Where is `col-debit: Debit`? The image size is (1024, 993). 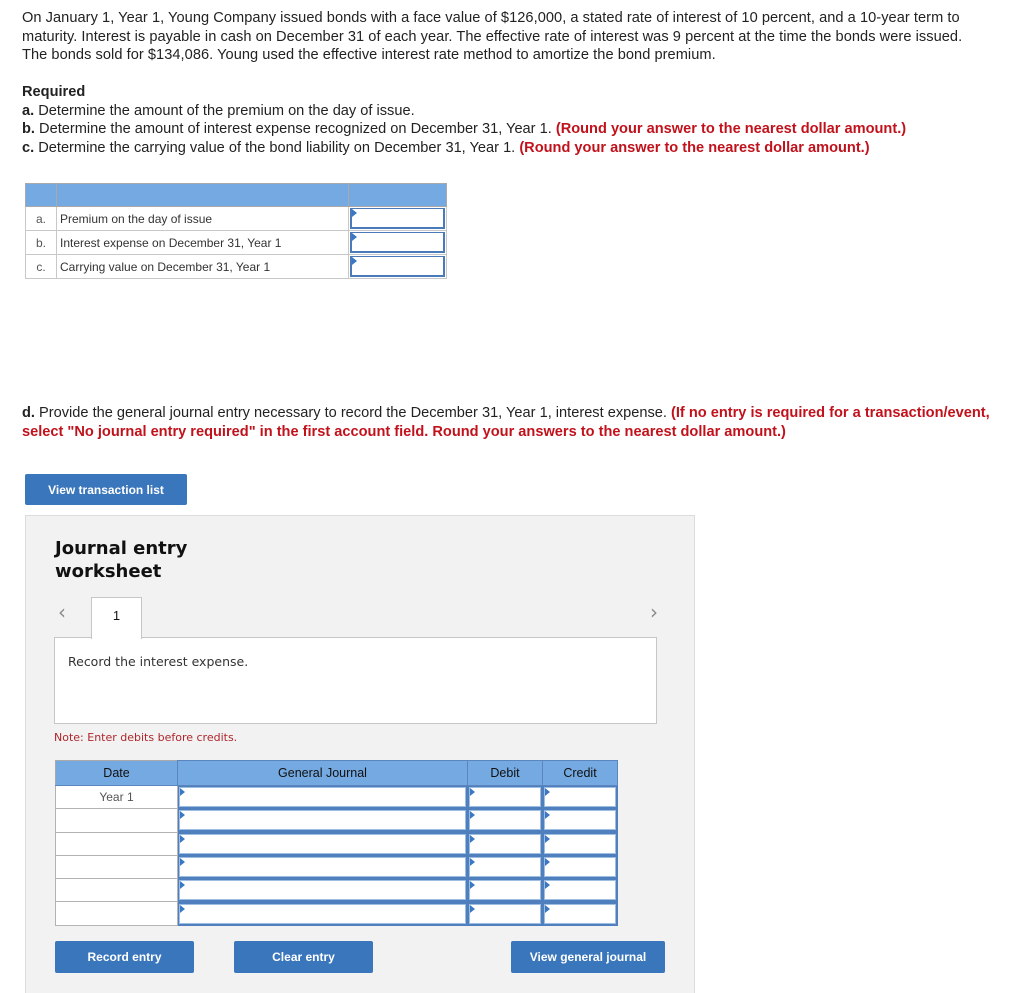 col-debit: Debit is located at coordinates (505, 773).